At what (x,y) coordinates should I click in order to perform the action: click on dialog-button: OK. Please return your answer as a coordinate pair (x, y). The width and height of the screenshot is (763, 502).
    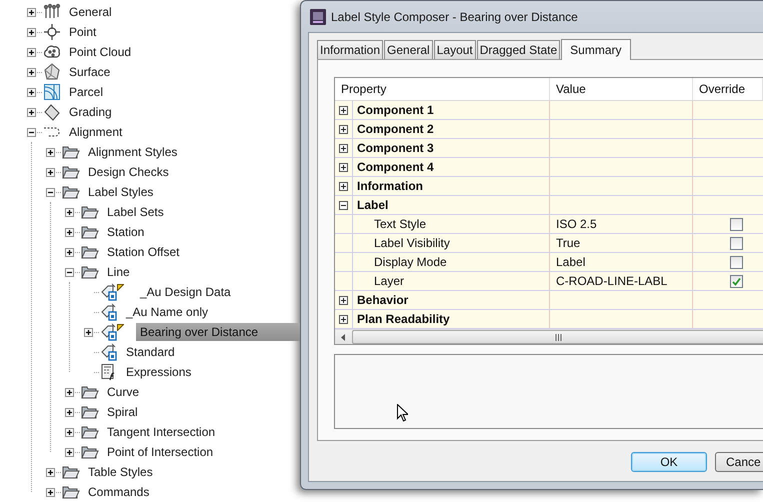
    Looking at the image, I should click on (669, 462).